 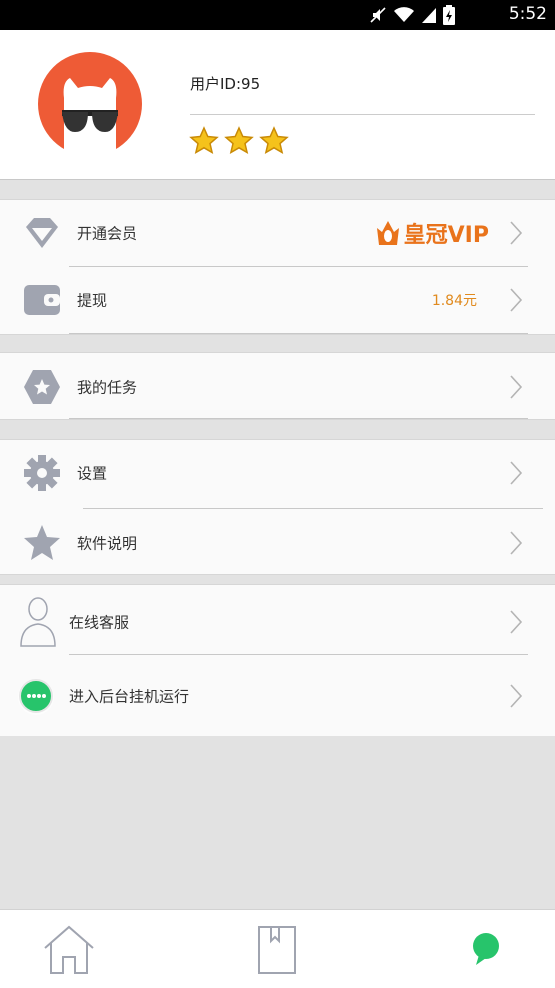 I want to click on menu-item-vip: 开通会员 皇冠VIP, so click(x=277, y=233).